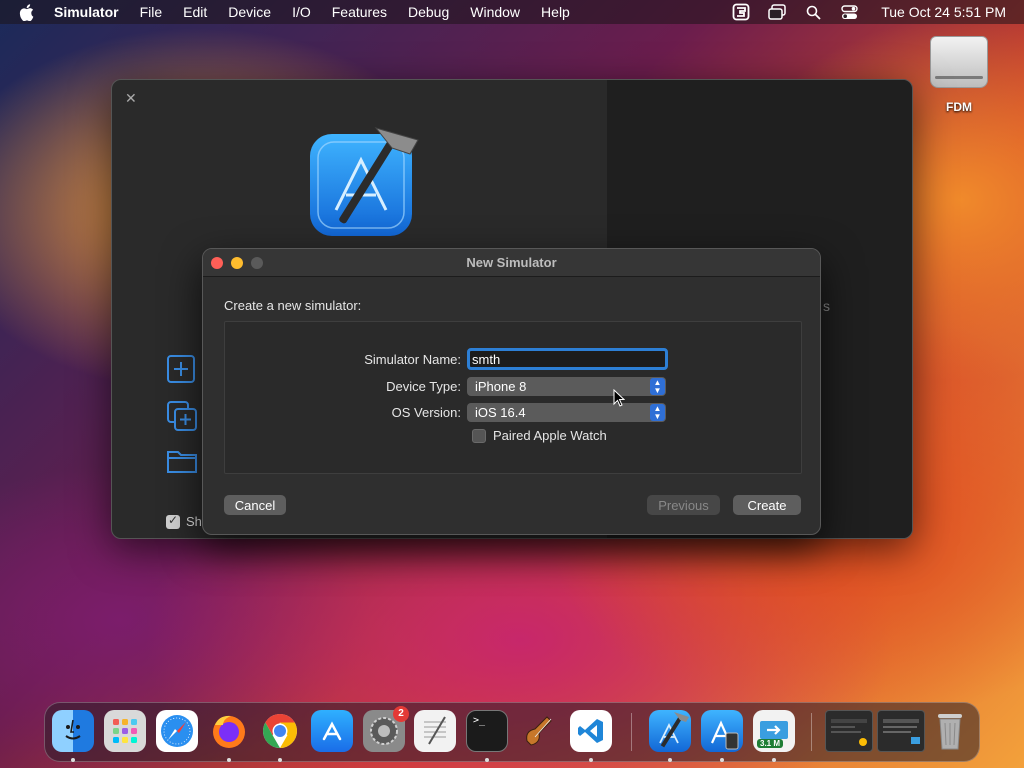 The image size is (1024, 768). I want to click on settings-badge: 2, so click(401, 714).